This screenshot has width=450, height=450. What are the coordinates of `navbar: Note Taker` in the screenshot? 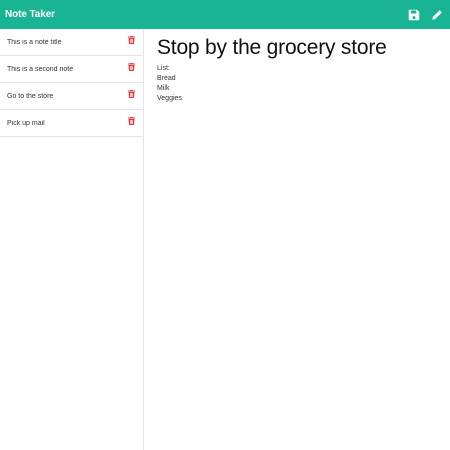 It's located at (225, 14).